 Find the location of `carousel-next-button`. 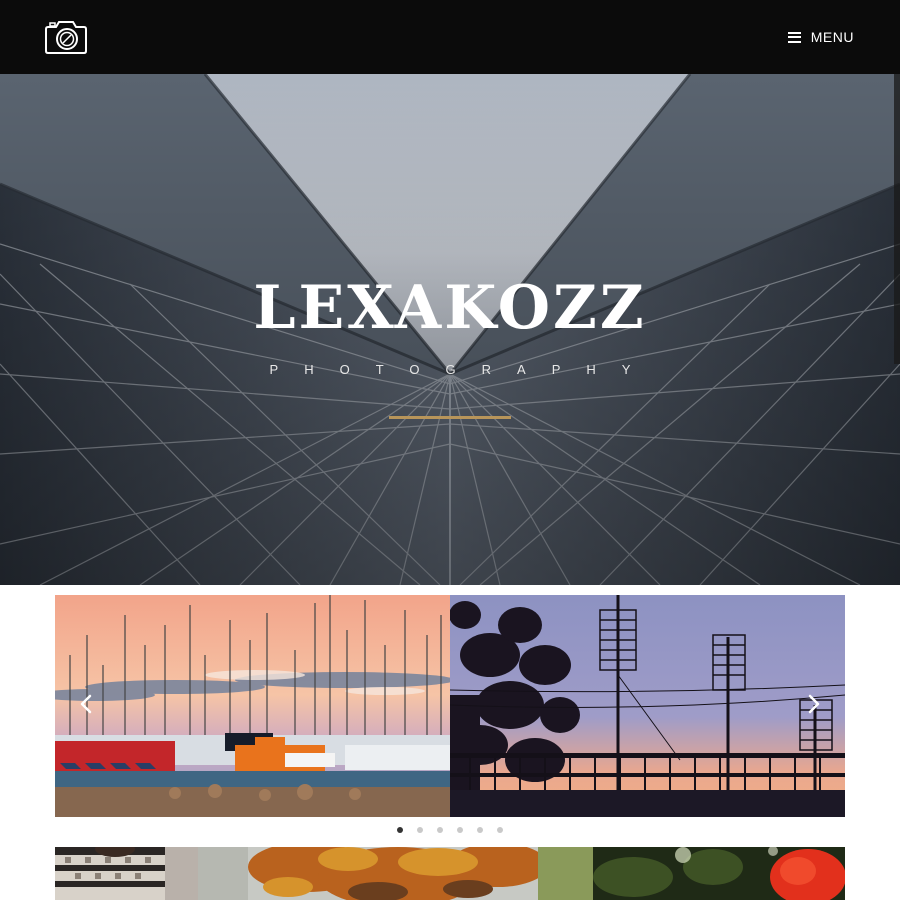

carousel-next-button is located at coordinates (814, 704).